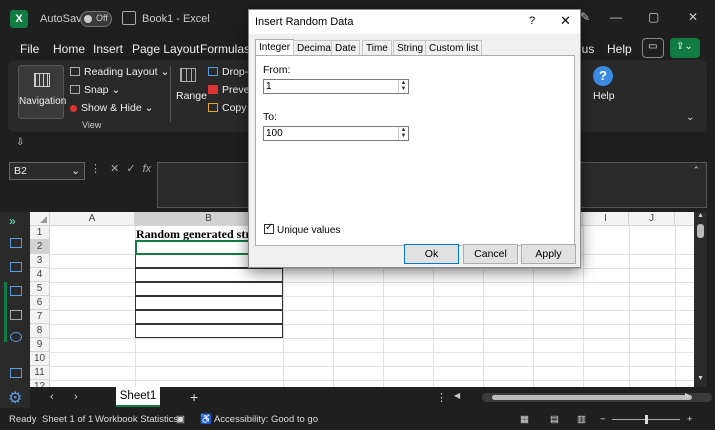 The height and width of the screenshot is (430, 715). I want to click on help-label: Help, so click(604, 96).